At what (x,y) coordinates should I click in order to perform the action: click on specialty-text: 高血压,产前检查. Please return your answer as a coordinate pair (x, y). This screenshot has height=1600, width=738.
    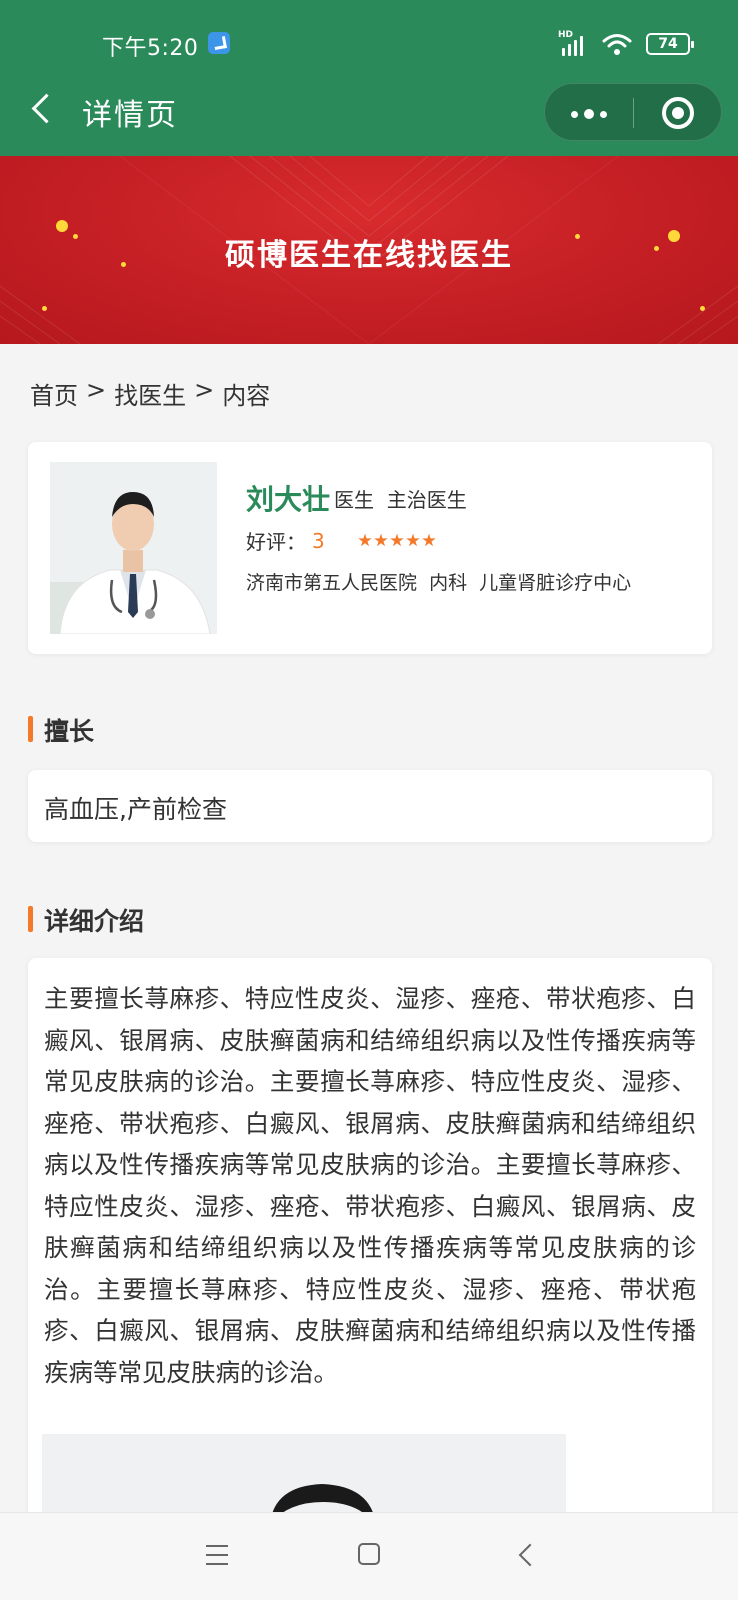
    Looking at the image, I should click on (135, 809).